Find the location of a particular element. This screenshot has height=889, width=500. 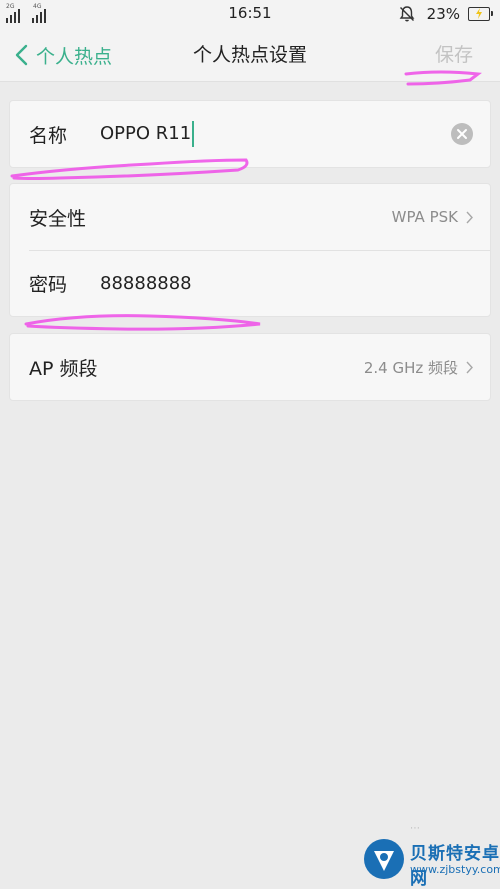

battery-icon is located at coordinates (480, 14).